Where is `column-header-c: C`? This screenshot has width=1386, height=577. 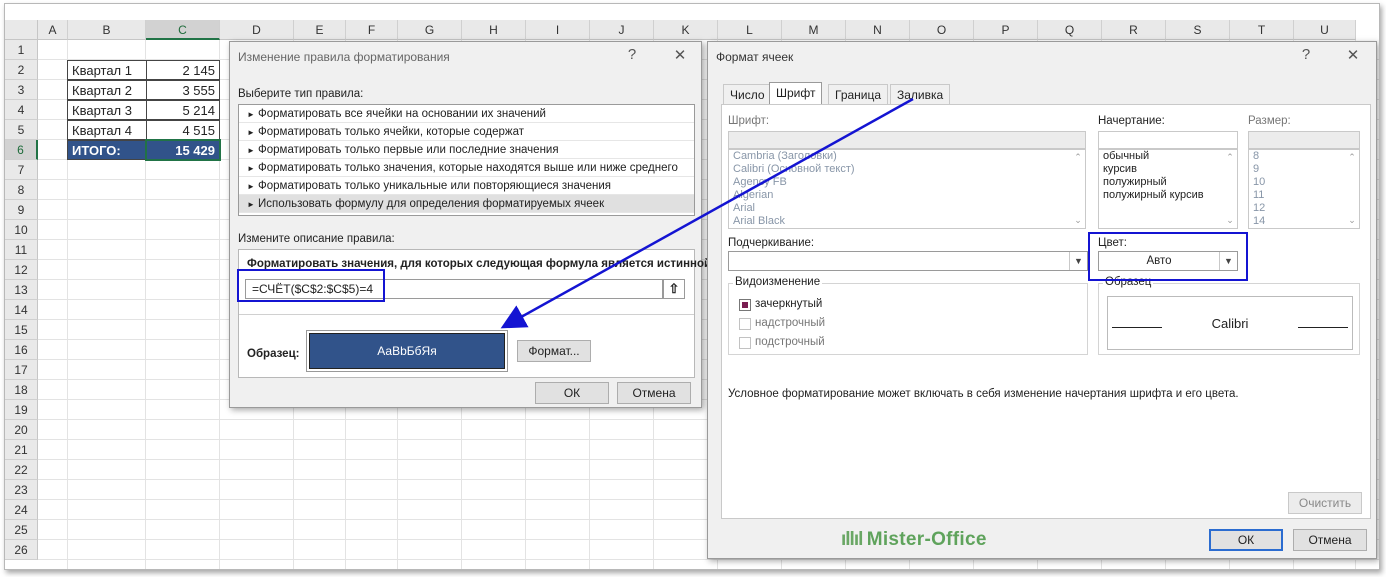 column-header-c: C is located at coordinates (183, 30).